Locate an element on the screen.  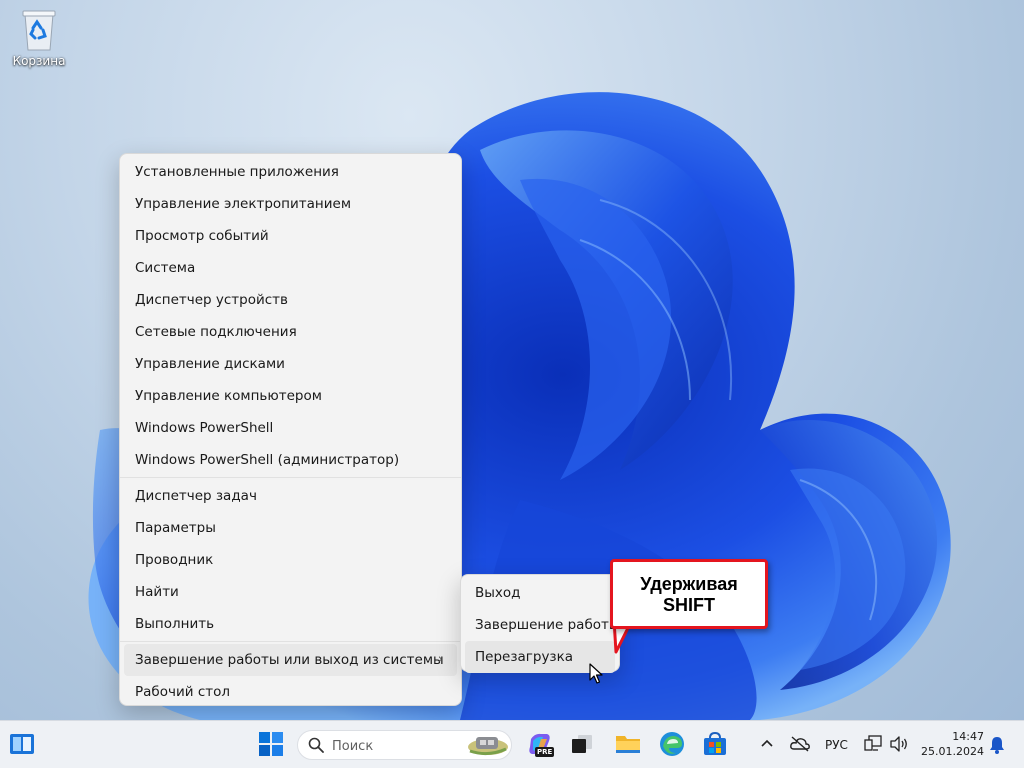
menu-item-powershell: Windows PowerShell is located at coordinates (290, 428).